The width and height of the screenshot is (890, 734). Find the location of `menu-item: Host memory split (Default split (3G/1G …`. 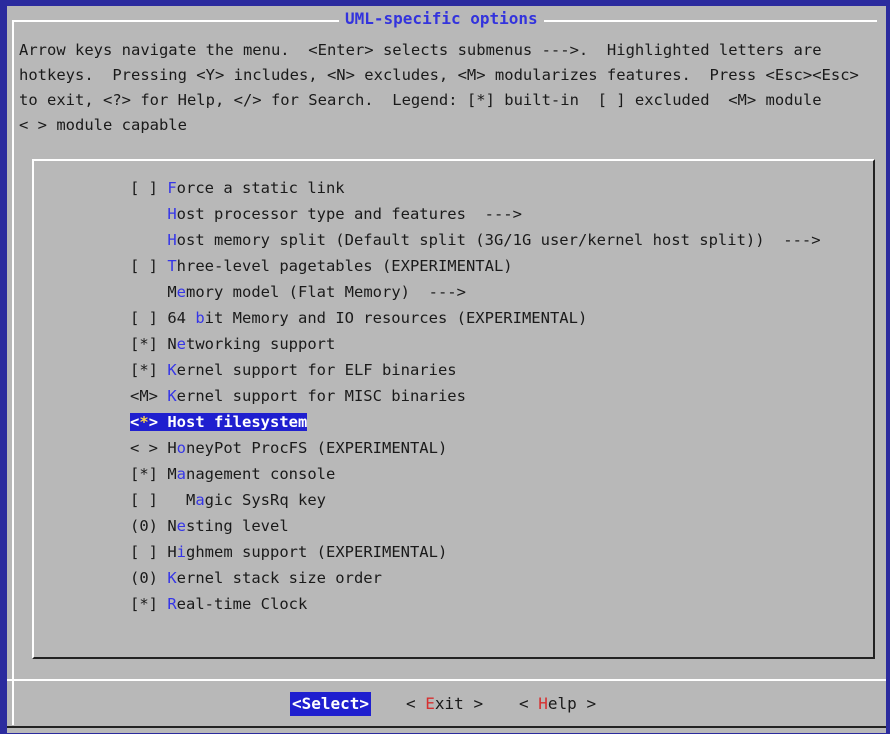

menu-item: Host memory split (Default split (3G/1G … is located at coordinates (475, 240).